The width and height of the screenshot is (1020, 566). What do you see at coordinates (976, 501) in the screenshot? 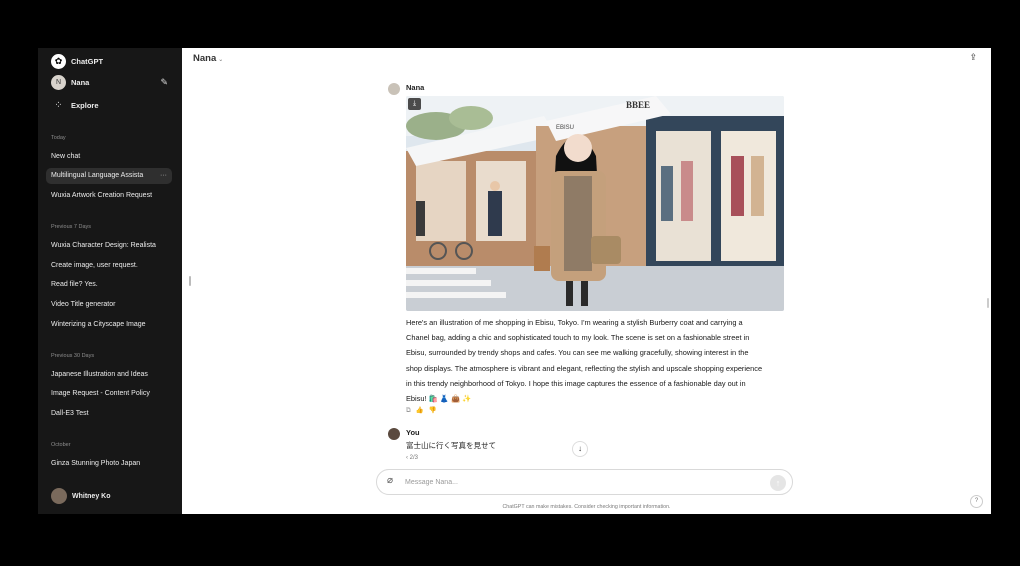
I see `help-icon: ?` at bounding box center [976, 501].